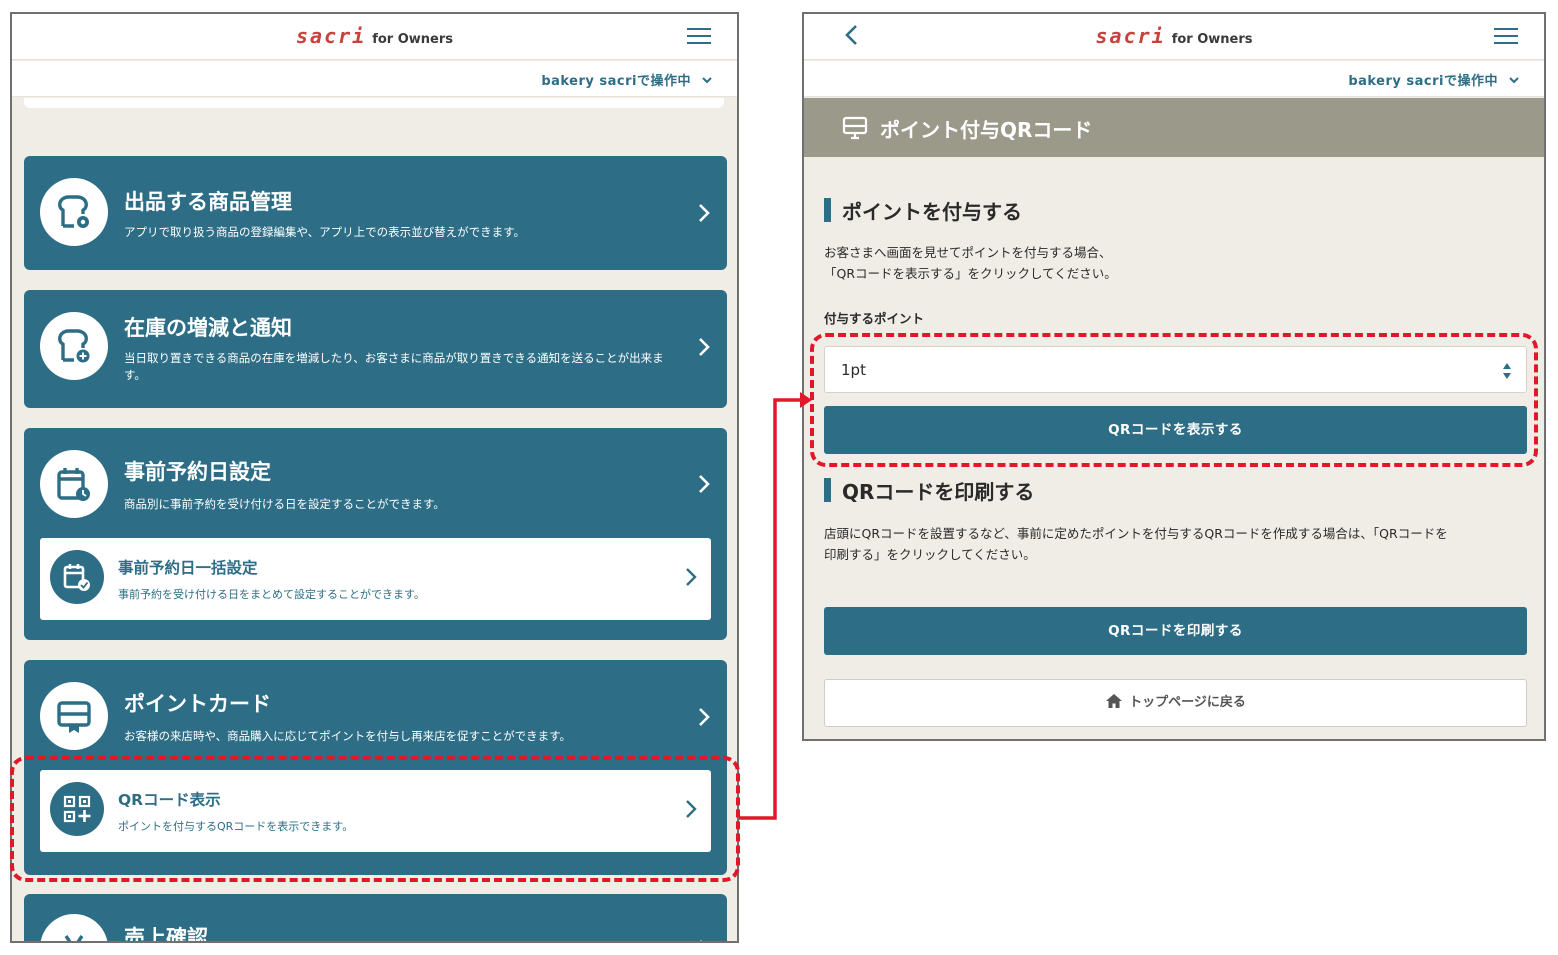 The width and height of the screenshot is (1558, 955). I want to click on sub-item-title: 事前予約日一括設定, so click(188, 568).